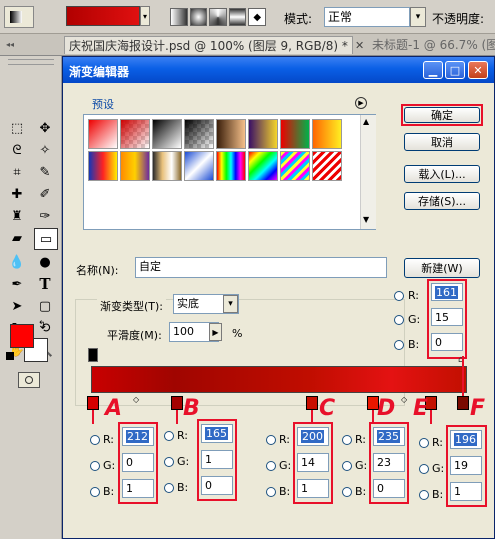 Image resolution: width=495 pixels, height=539 pixels. Describe the element at coordinates (42, 325) in the screenshot. I see `swap-colors-icon: ↰` at that location.